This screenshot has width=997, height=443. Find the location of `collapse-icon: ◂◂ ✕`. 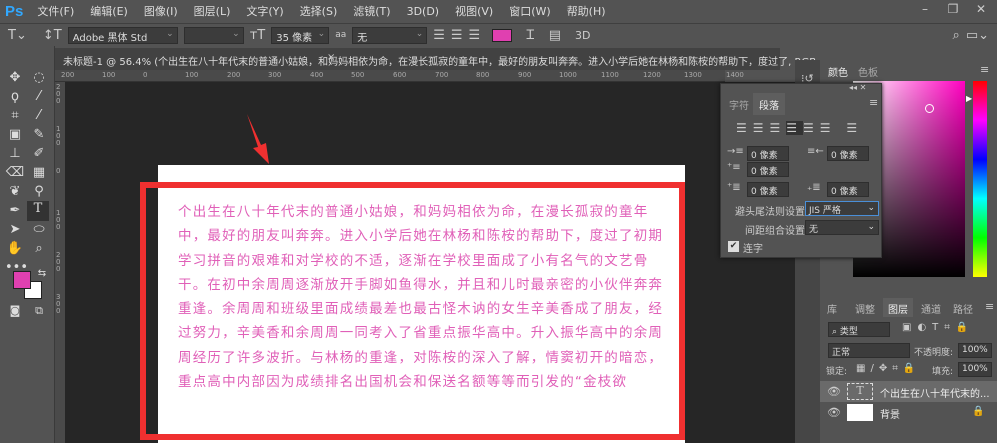

collapse-icon: ◂◂ ✕ is located at coordinates (857, 87).